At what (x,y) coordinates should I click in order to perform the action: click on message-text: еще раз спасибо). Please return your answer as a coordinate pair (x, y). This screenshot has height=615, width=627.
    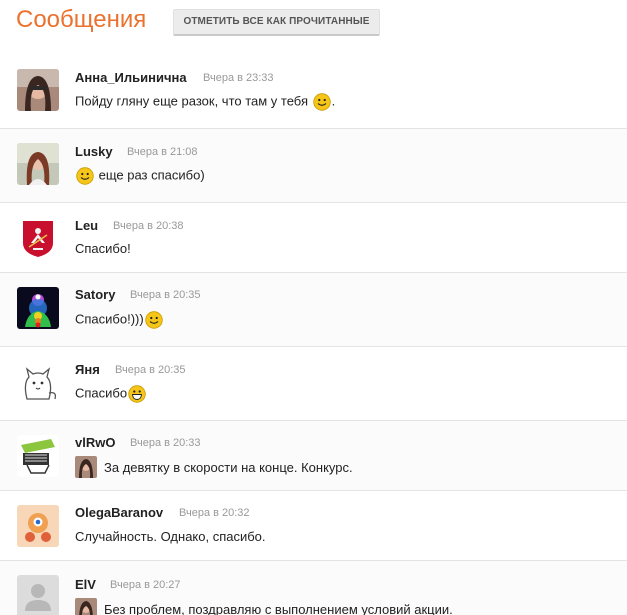
    Looking at the image, I should click on (140, 176).